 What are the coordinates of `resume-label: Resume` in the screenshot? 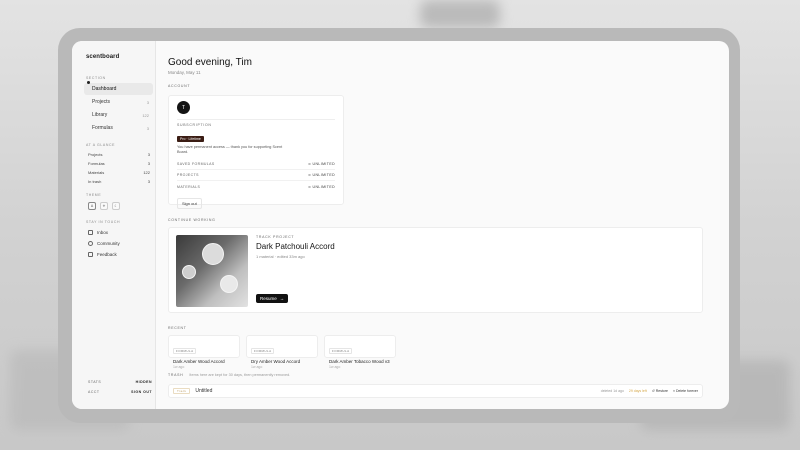 It's located at (268, 298).